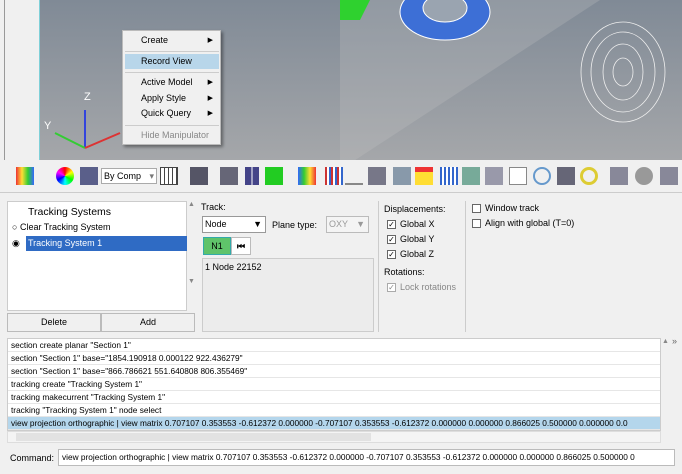 This screenshot has width=682, height=474. Describe the element at coordinates (191, 256) in the screenshot. I see `list-scrollbar: ▲ ▼` at that location.